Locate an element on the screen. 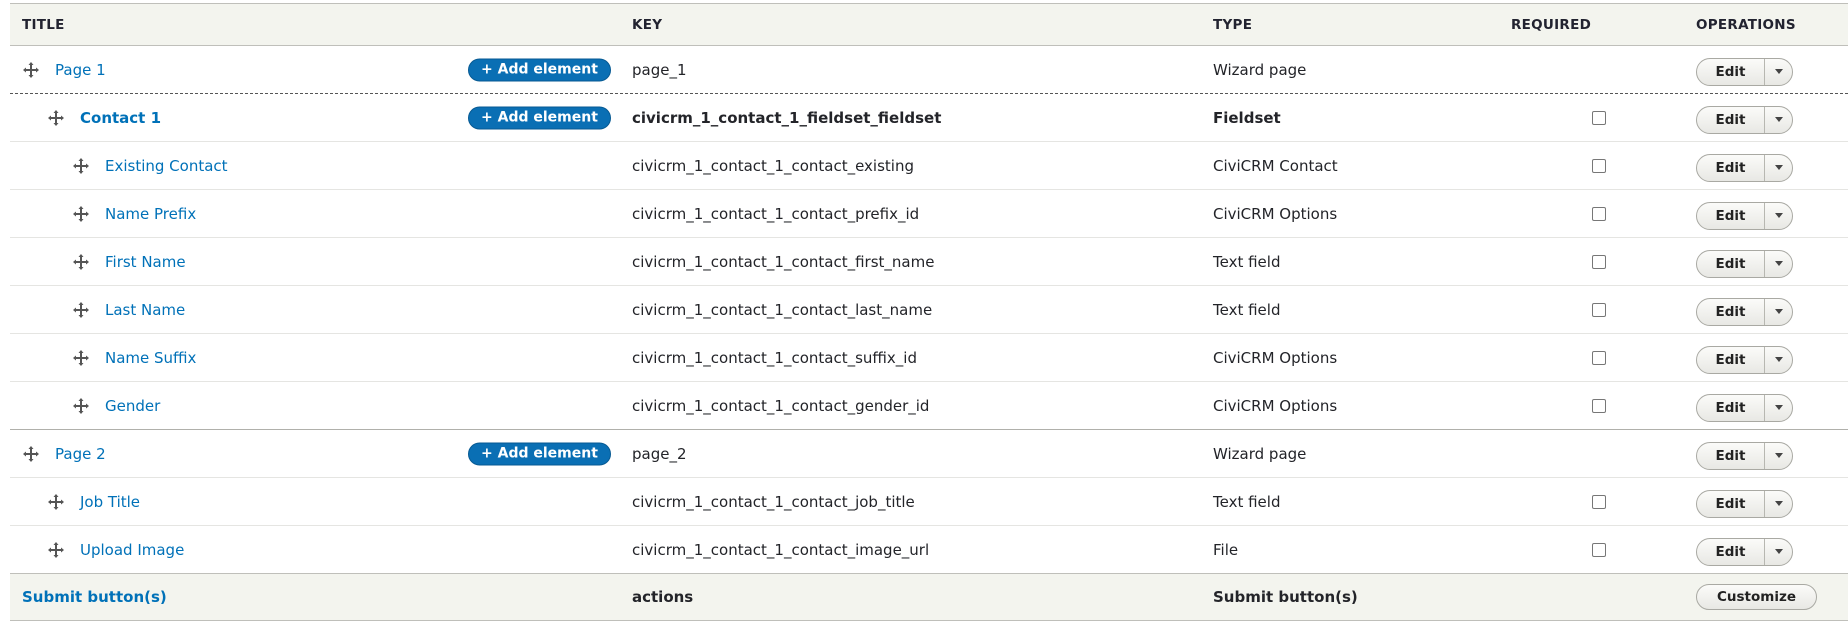 This screenshot has height=621, width=1848. row-type: CiviCRM Contact is located at coordinates (1275, 165).